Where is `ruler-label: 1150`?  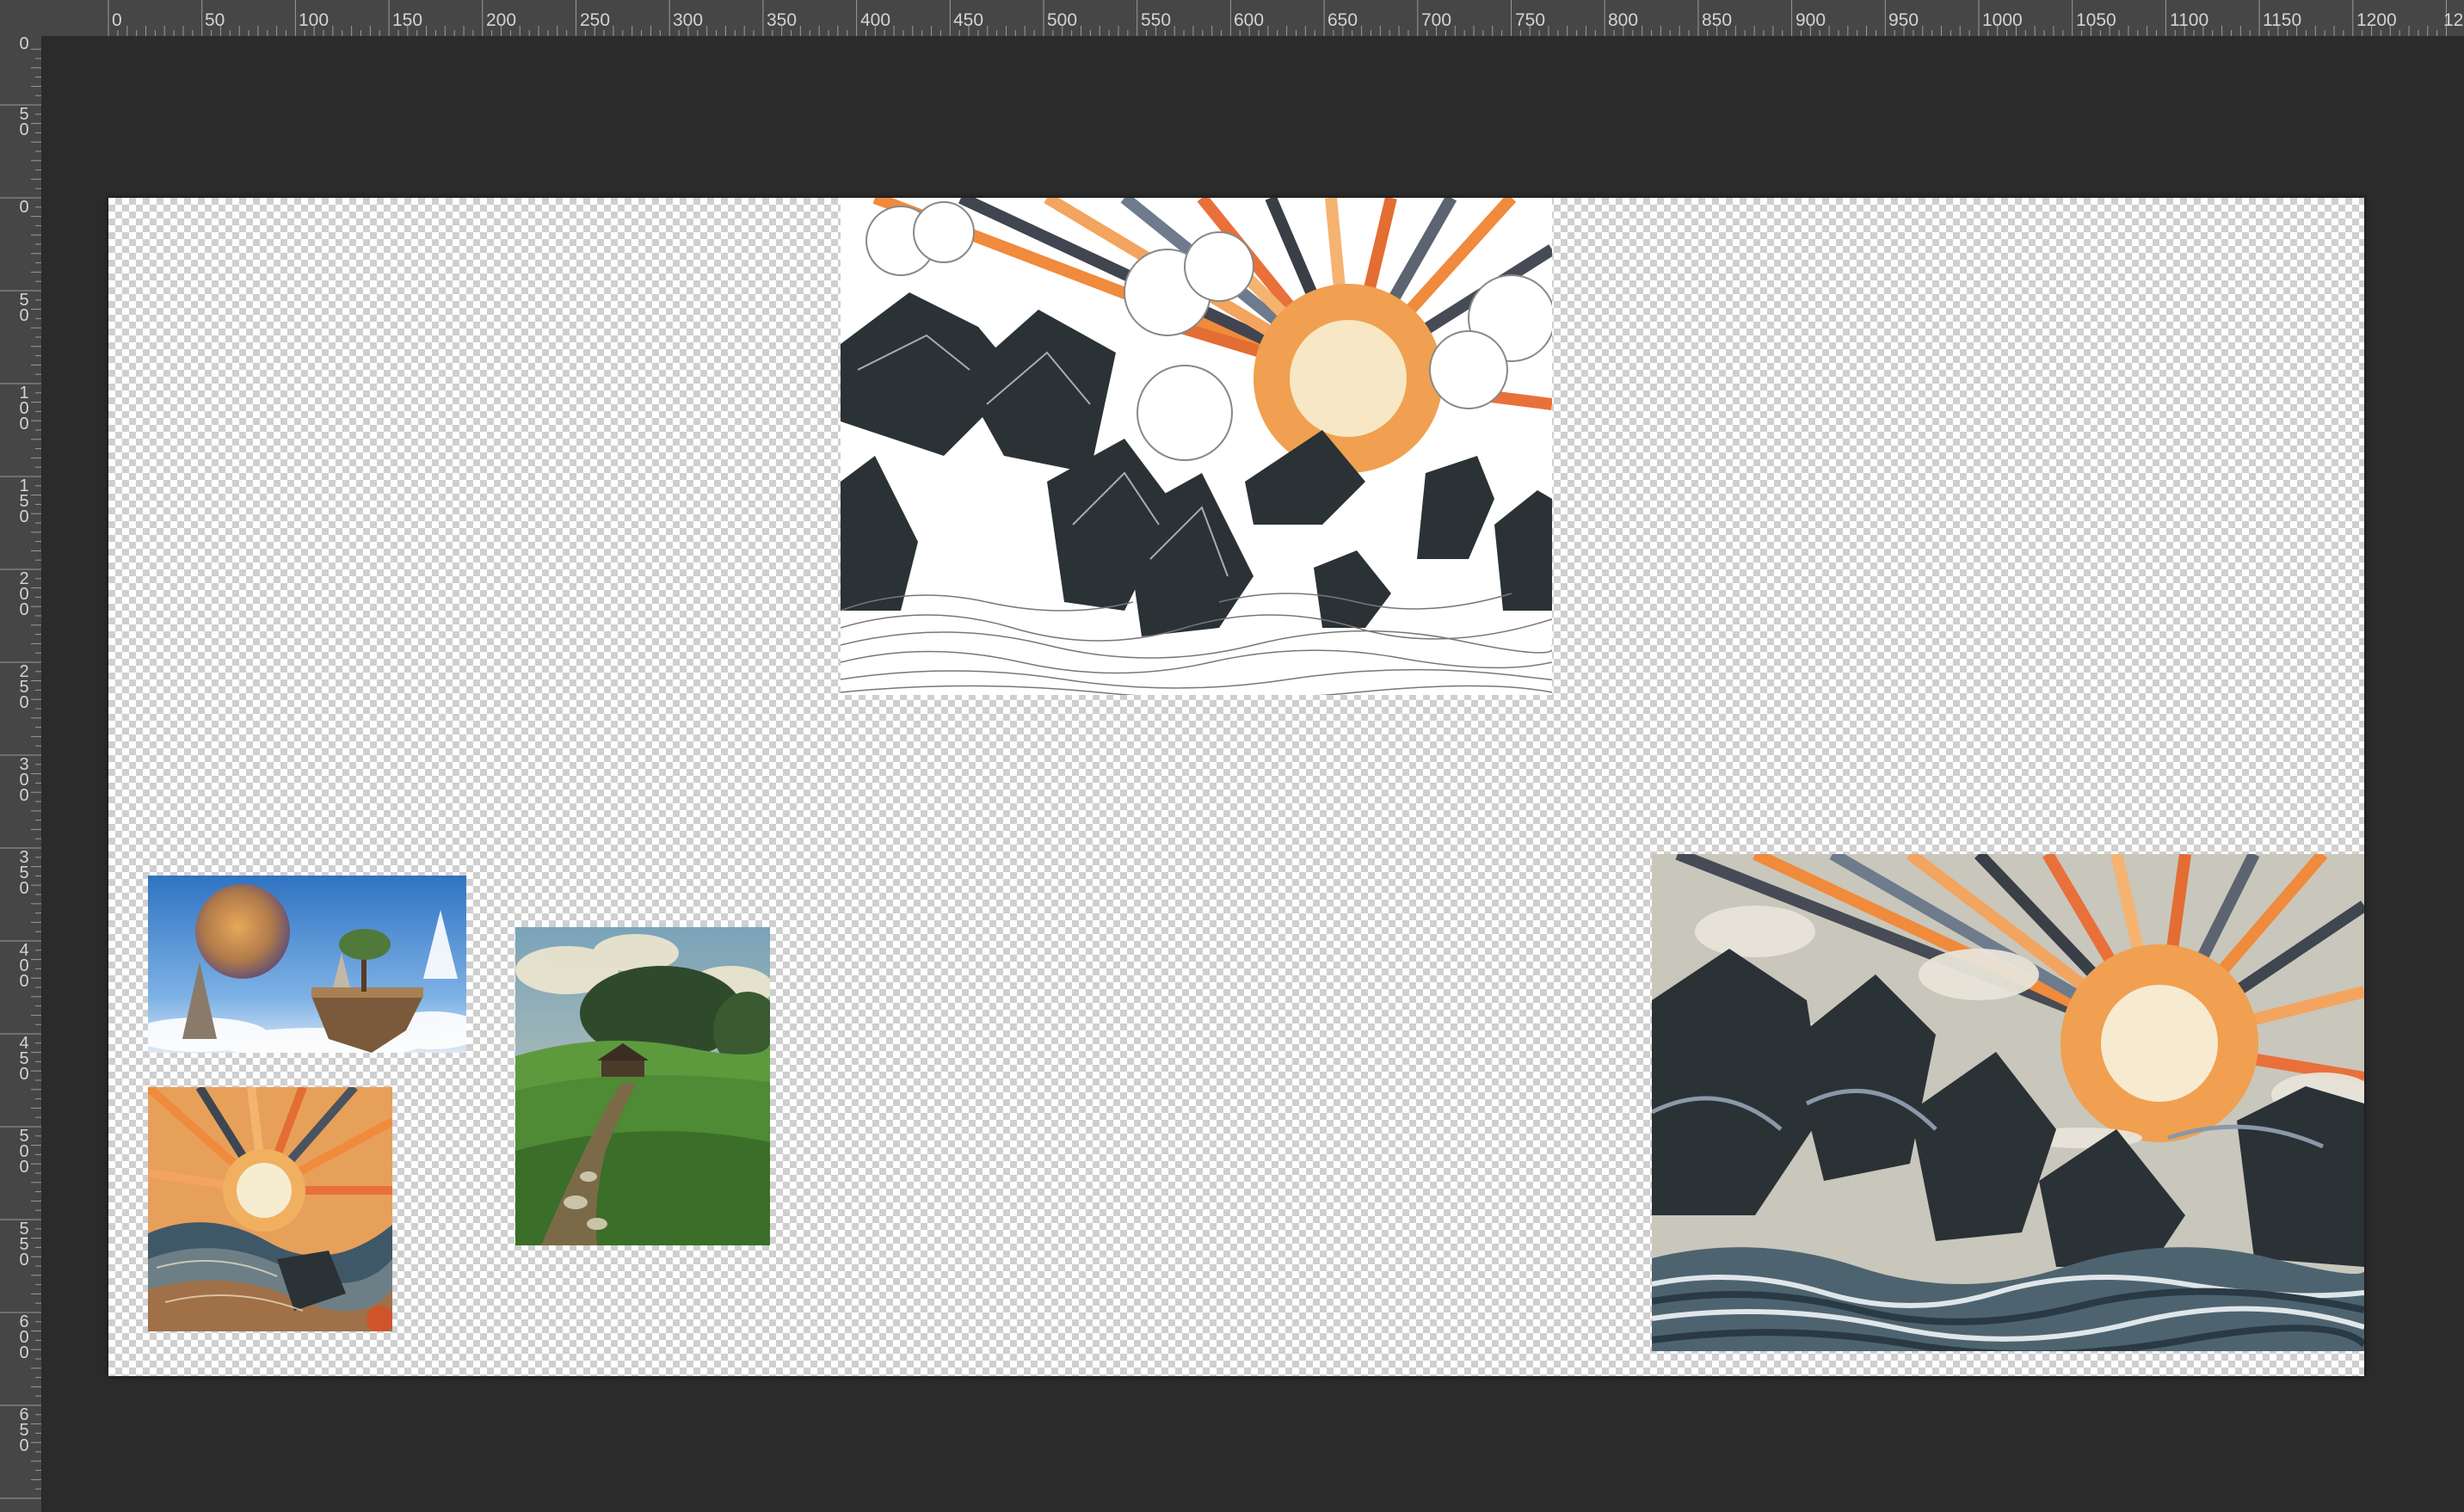 ruler-label: 1150 is located at coordinates (2283, 20).